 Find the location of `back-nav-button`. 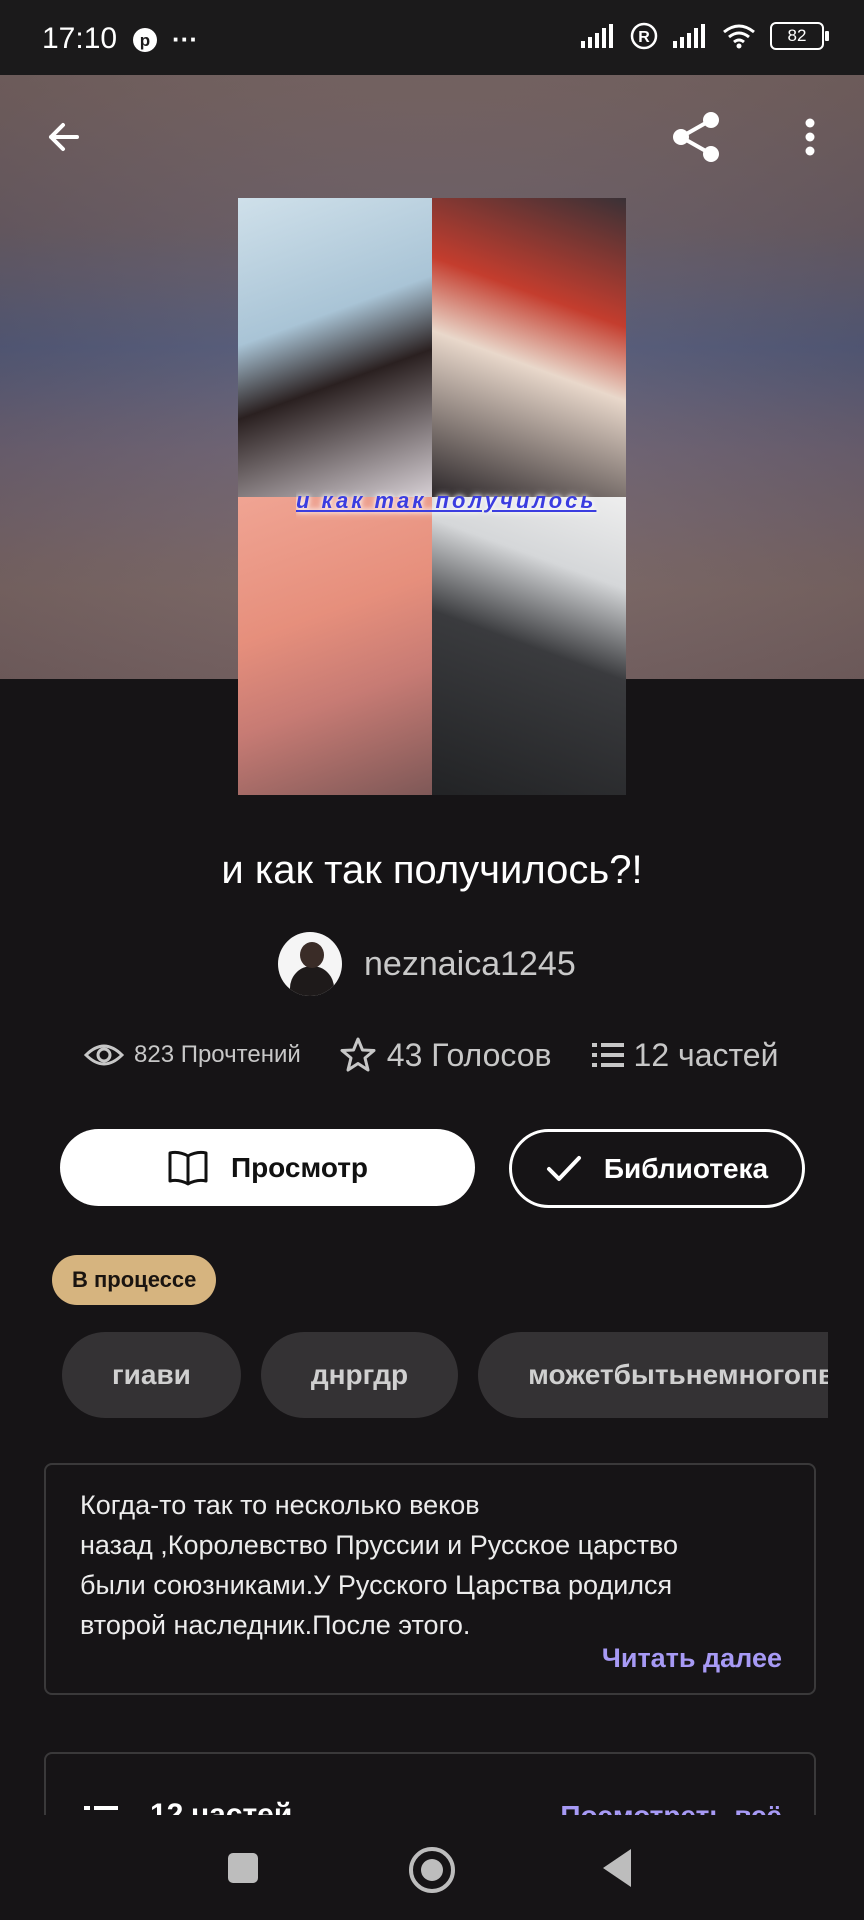

back-nav-button is located at coordinates (617, 1868).